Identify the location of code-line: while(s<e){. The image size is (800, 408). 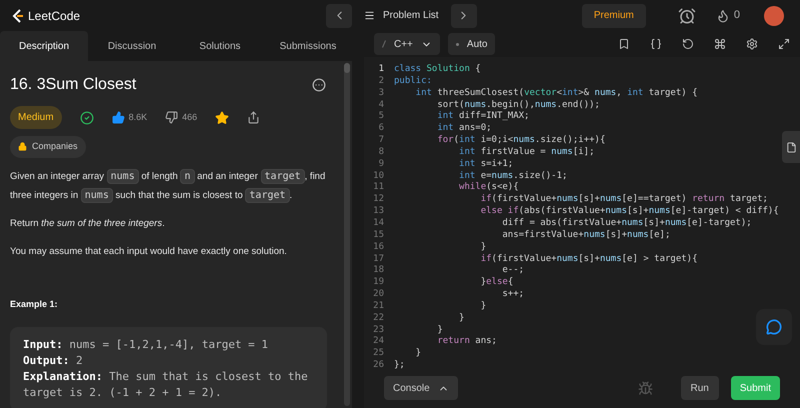
(488, 188).